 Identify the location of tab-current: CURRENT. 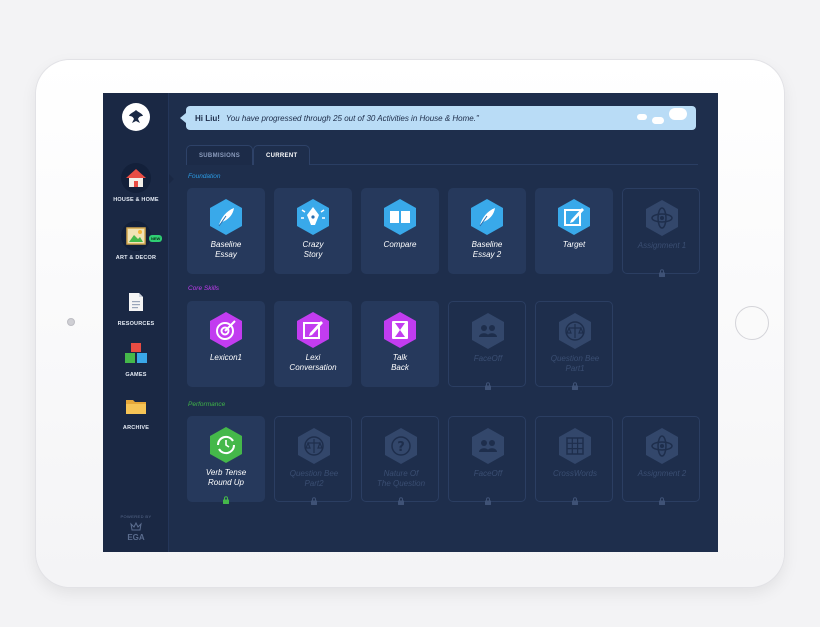
(282, 155).